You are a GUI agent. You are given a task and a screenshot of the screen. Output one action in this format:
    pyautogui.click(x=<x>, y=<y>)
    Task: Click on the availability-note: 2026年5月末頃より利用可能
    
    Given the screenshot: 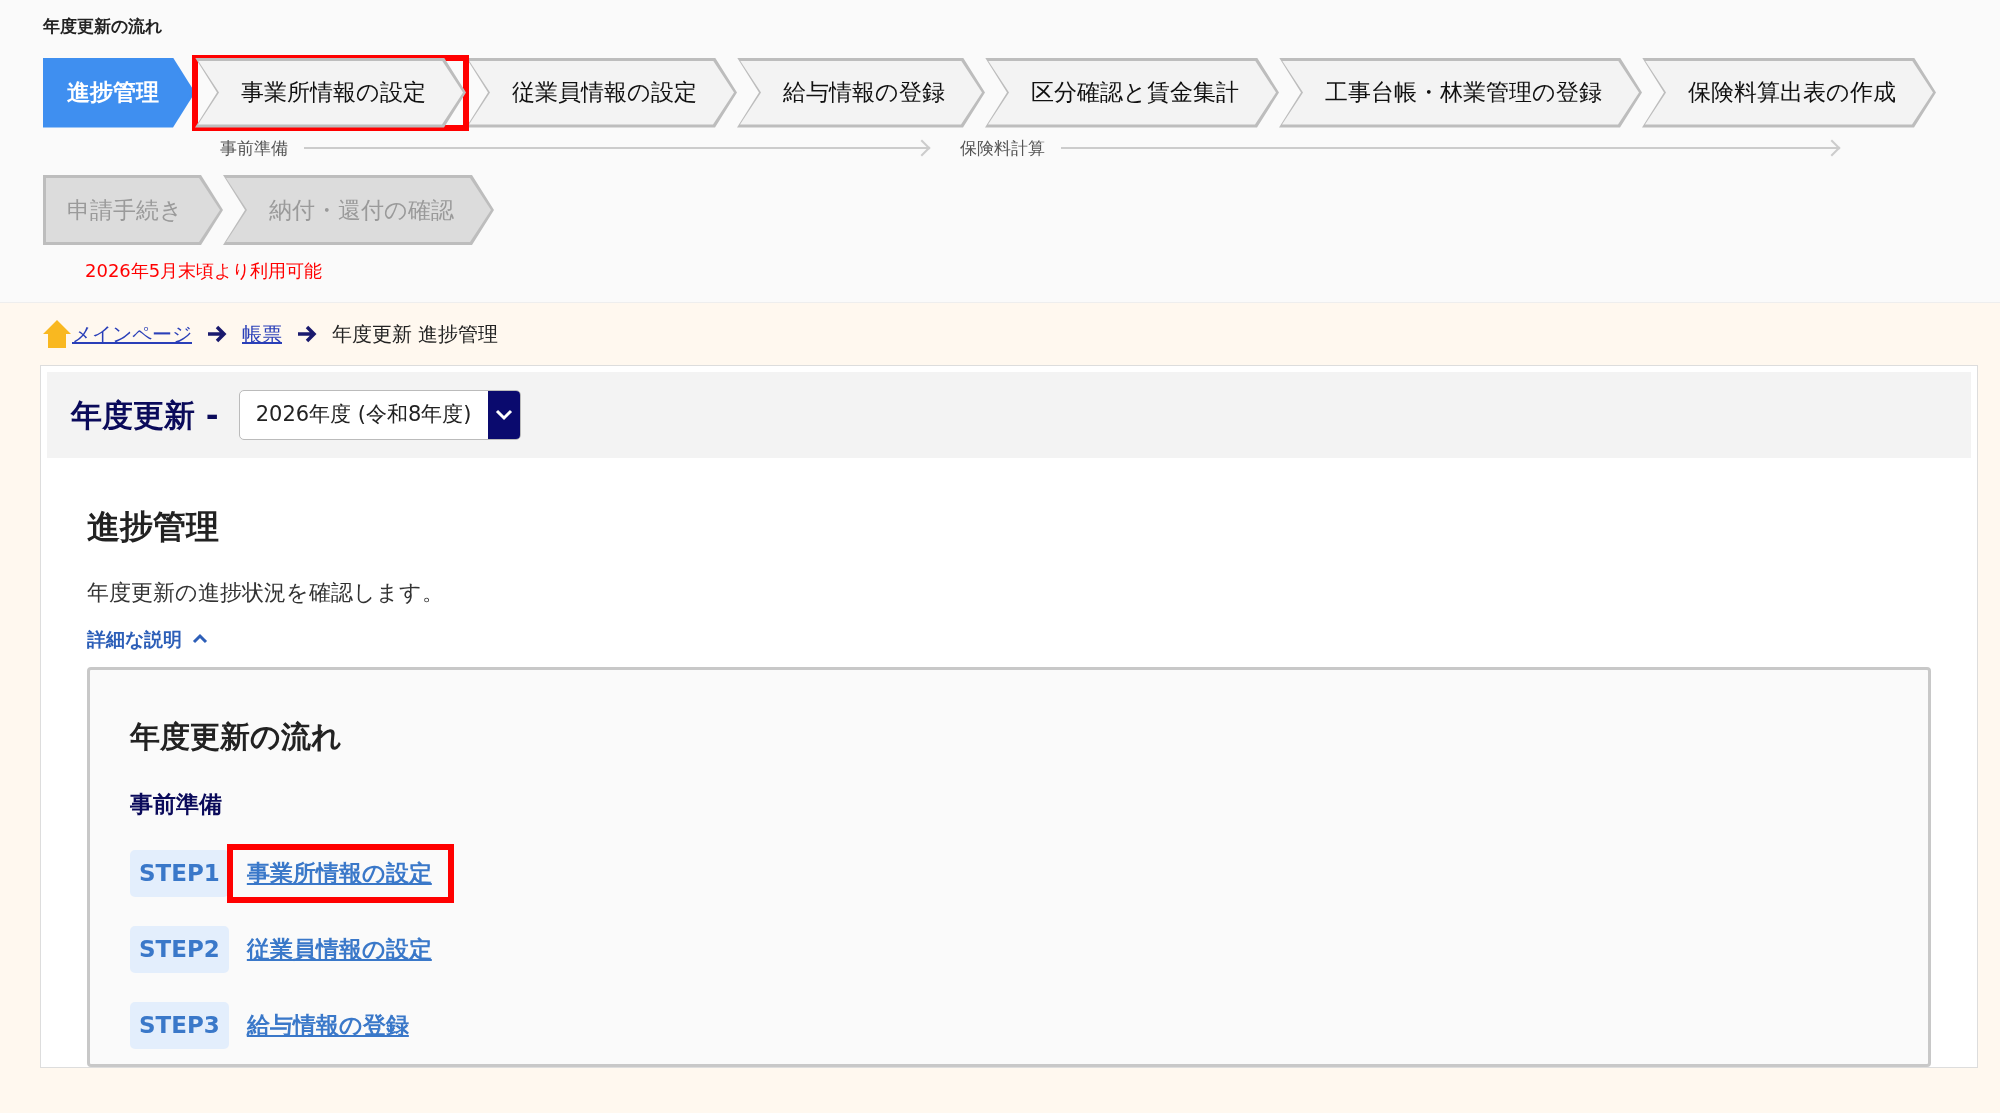 What is the action you would take?
    pyautogui.click(x=204, y=271)
    